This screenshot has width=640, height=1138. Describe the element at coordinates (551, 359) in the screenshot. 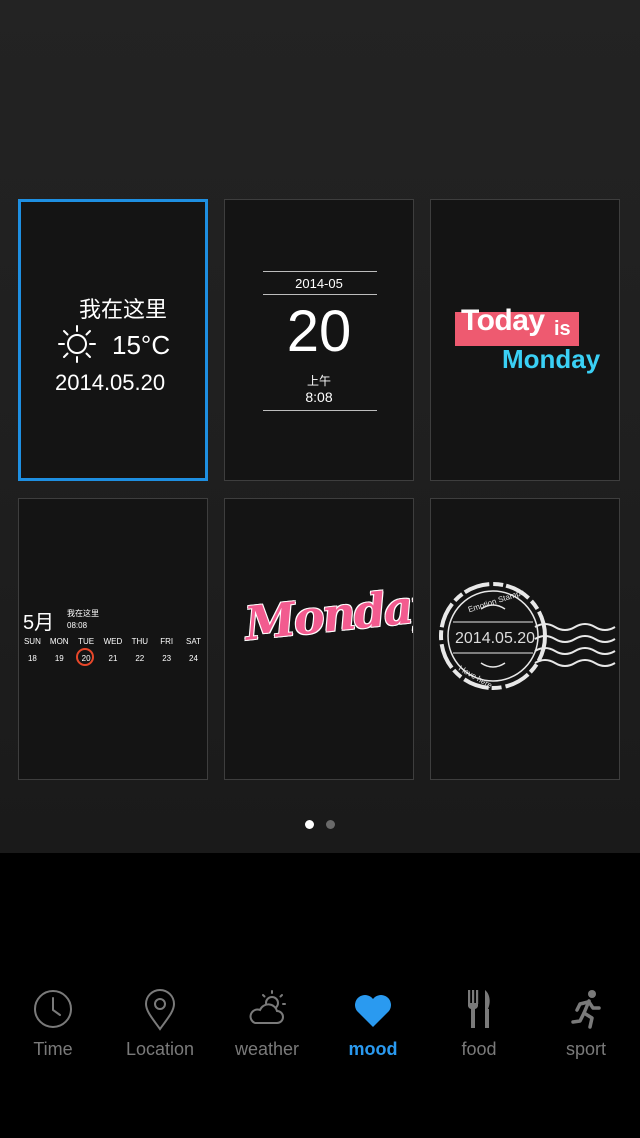

I see `weekday-text: Monday` at that location.